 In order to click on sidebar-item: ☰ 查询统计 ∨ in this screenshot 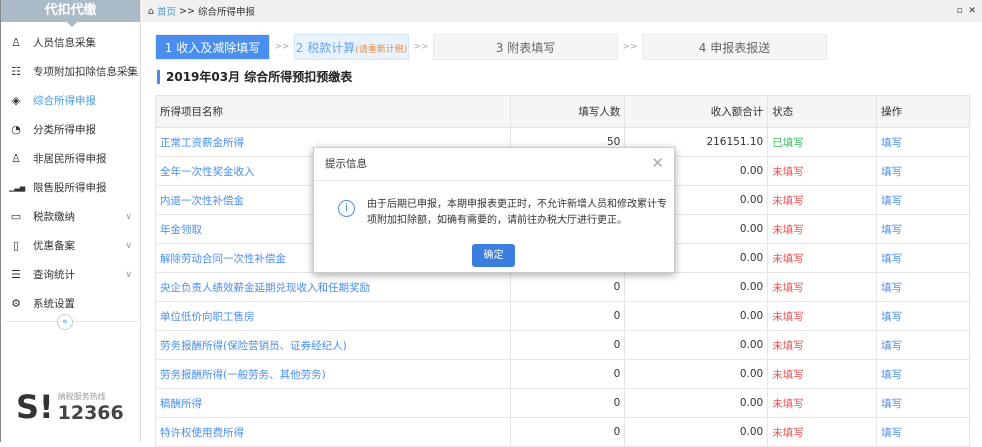, I will do `click(70, 274)`.